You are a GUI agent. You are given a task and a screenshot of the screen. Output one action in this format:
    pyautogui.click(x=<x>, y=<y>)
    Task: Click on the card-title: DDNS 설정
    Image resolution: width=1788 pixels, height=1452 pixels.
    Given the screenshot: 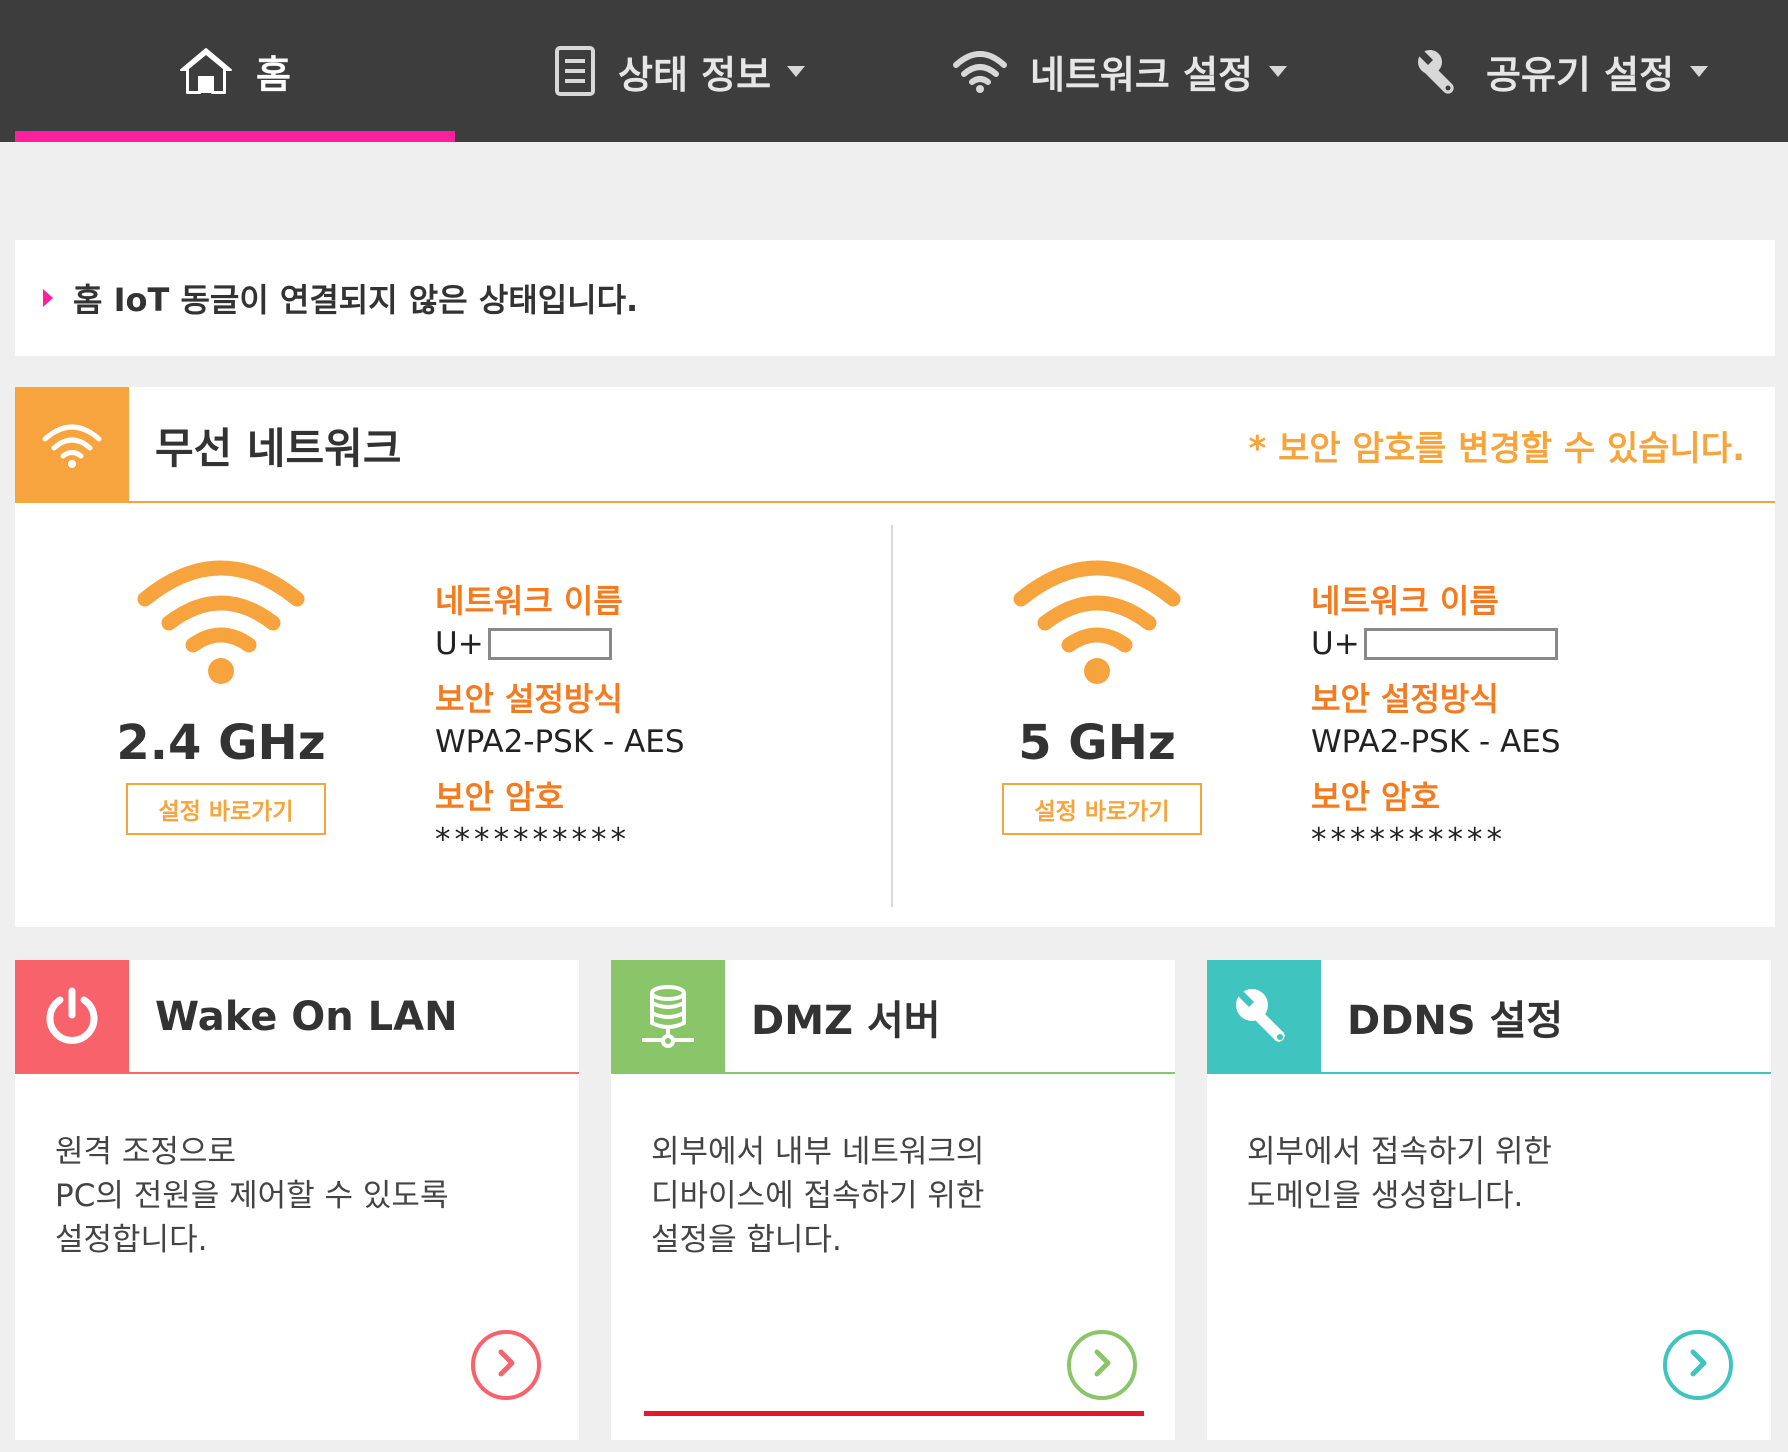 What is the action you would take?
    pyautogui.click(x=1455, y=1021)
    